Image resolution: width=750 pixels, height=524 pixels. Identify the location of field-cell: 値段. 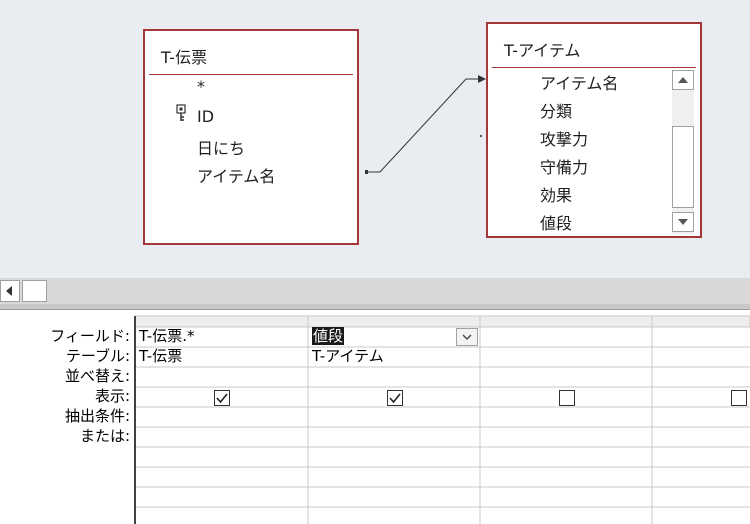
(328, 336).